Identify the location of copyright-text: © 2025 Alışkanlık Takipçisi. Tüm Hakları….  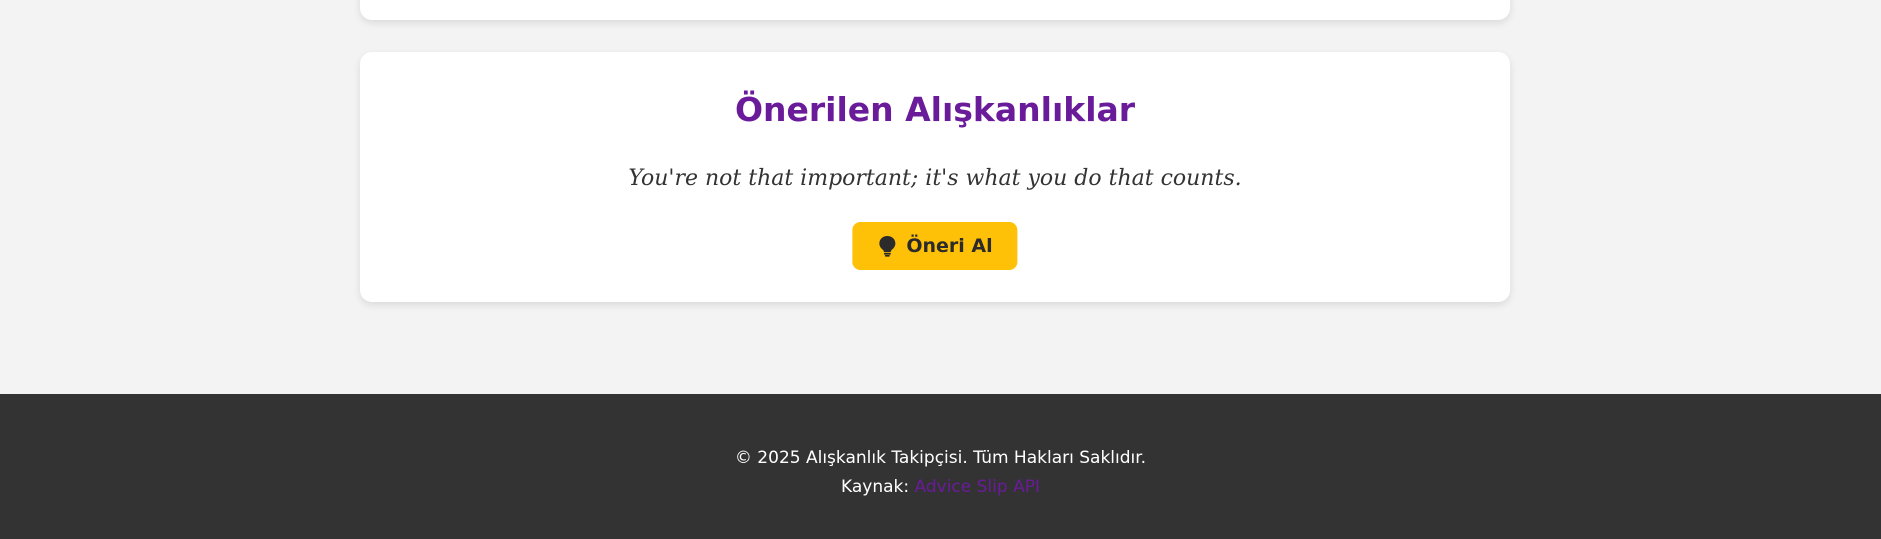
(940, 458).